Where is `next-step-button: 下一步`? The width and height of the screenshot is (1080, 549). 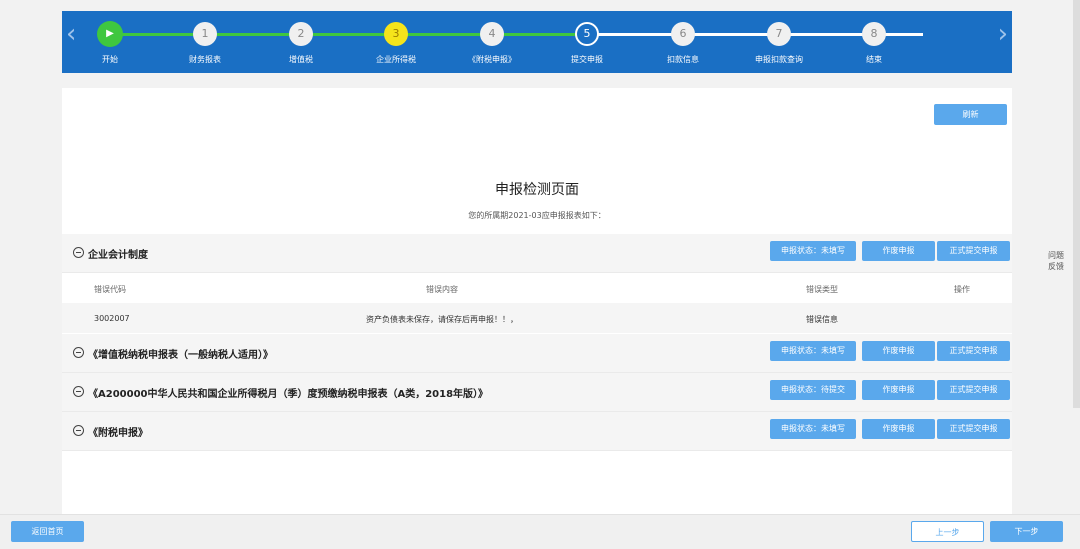 next-step-button: 下一步 is located at coordinates (1026, 531).